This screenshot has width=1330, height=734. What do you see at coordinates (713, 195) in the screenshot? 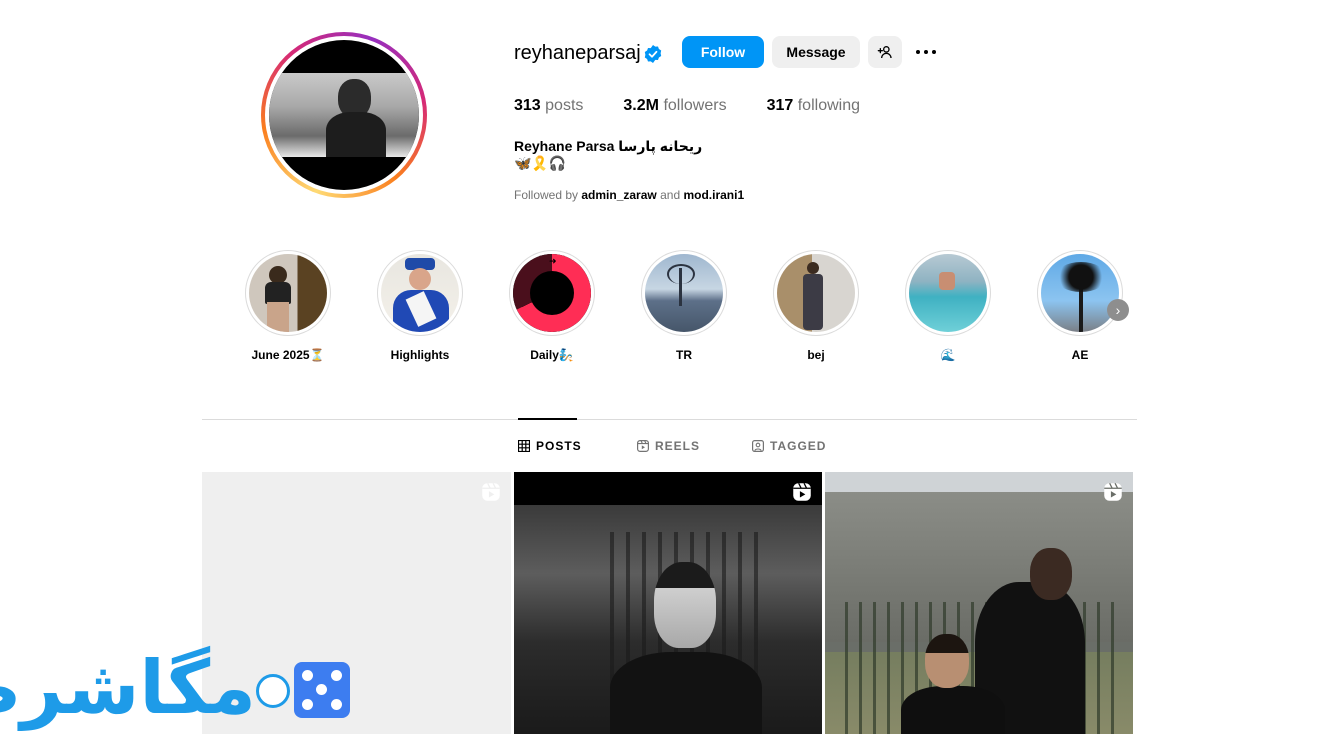
I see `followed-by-user-2: mod.irani1` at bounding box center [713, 195].